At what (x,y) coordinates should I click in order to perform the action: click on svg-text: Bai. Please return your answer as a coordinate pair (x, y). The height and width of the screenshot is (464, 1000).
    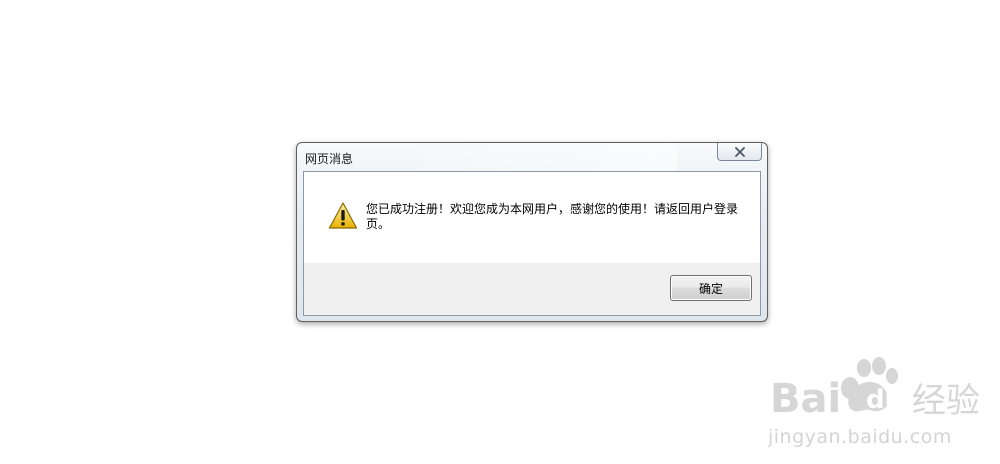
    Looking at the image, I should click on (805, 399).